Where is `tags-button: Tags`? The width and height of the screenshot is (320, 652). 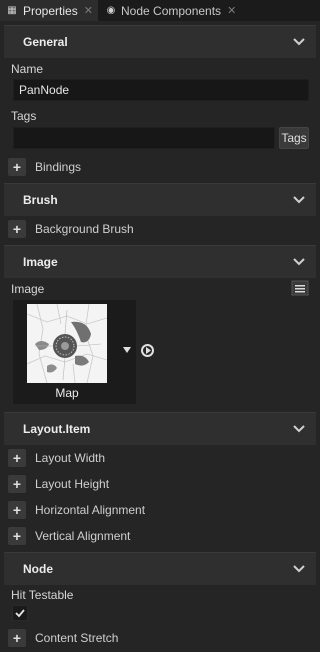 tags-button: Tags is located at coordinates (294, 138).